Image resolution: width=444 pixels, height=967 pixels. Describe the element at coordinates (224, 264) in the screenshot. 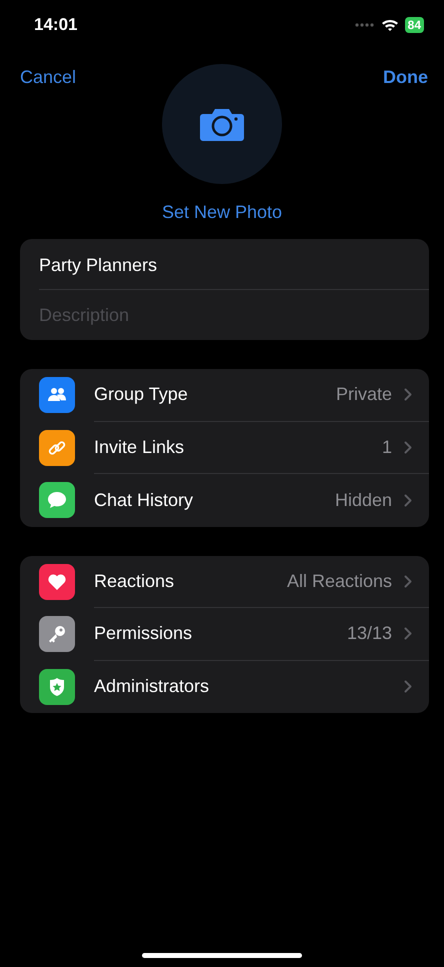

I see `group-name-field: Party Planners` at that location.